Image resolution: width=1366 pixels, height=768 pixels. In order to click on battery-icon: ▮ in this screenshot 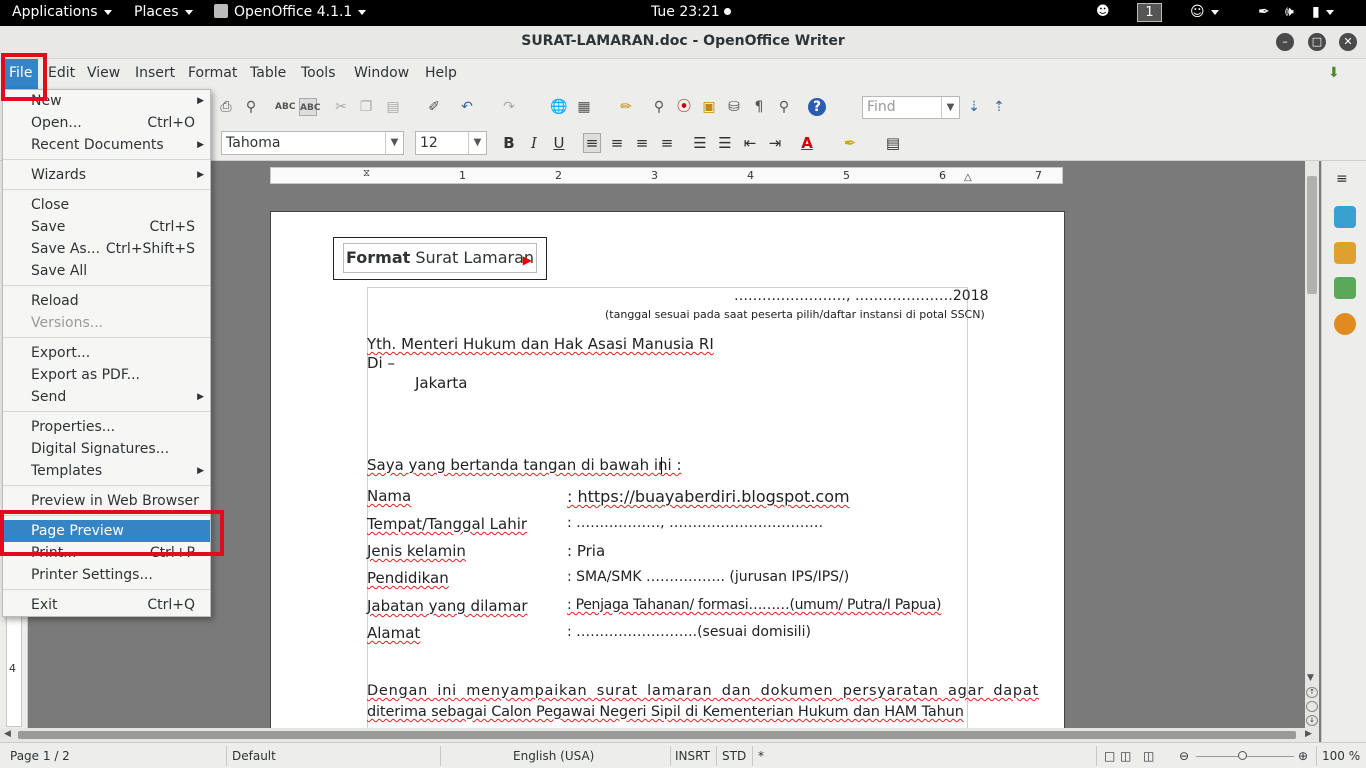, I will do `click(1323, 12)`.